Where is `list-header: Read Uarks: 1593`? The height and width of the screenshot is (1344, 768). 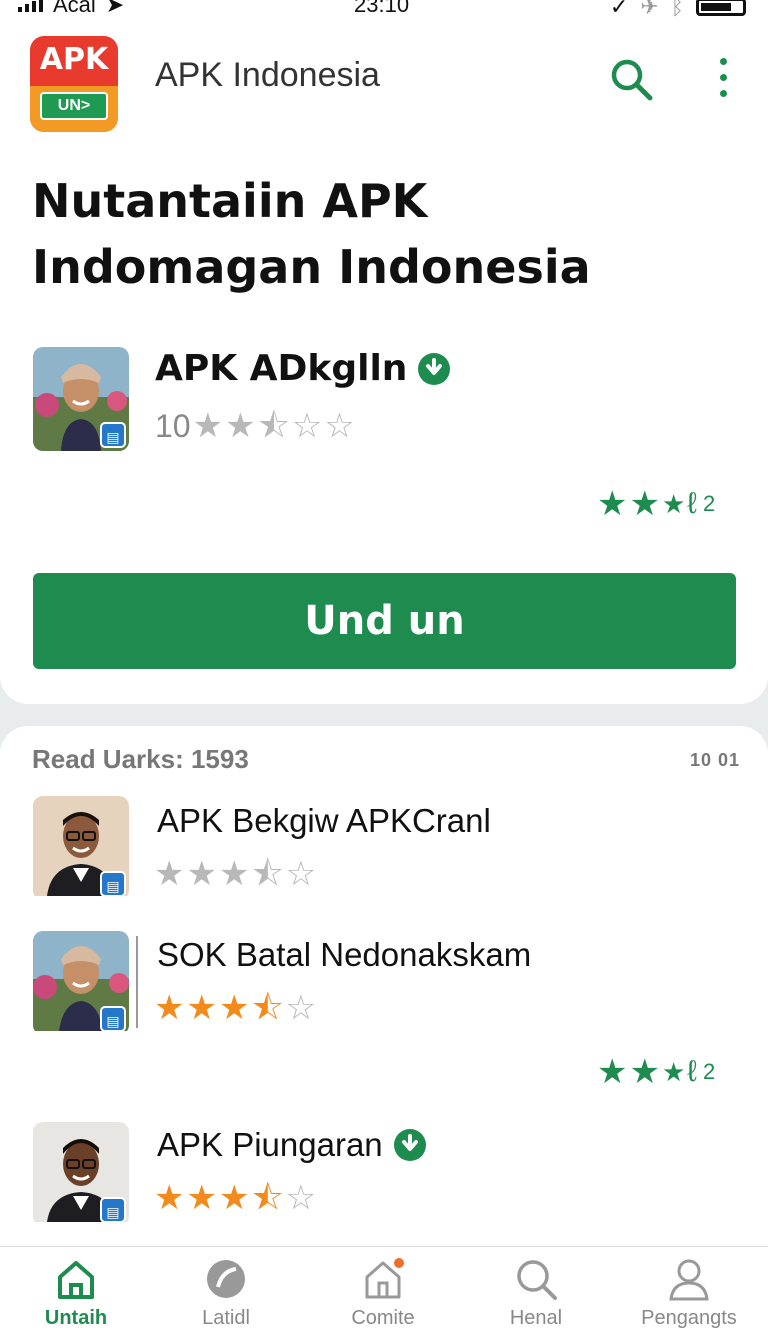
list-header: Read Uarks: 1593 is located at coordinates (140, 759).